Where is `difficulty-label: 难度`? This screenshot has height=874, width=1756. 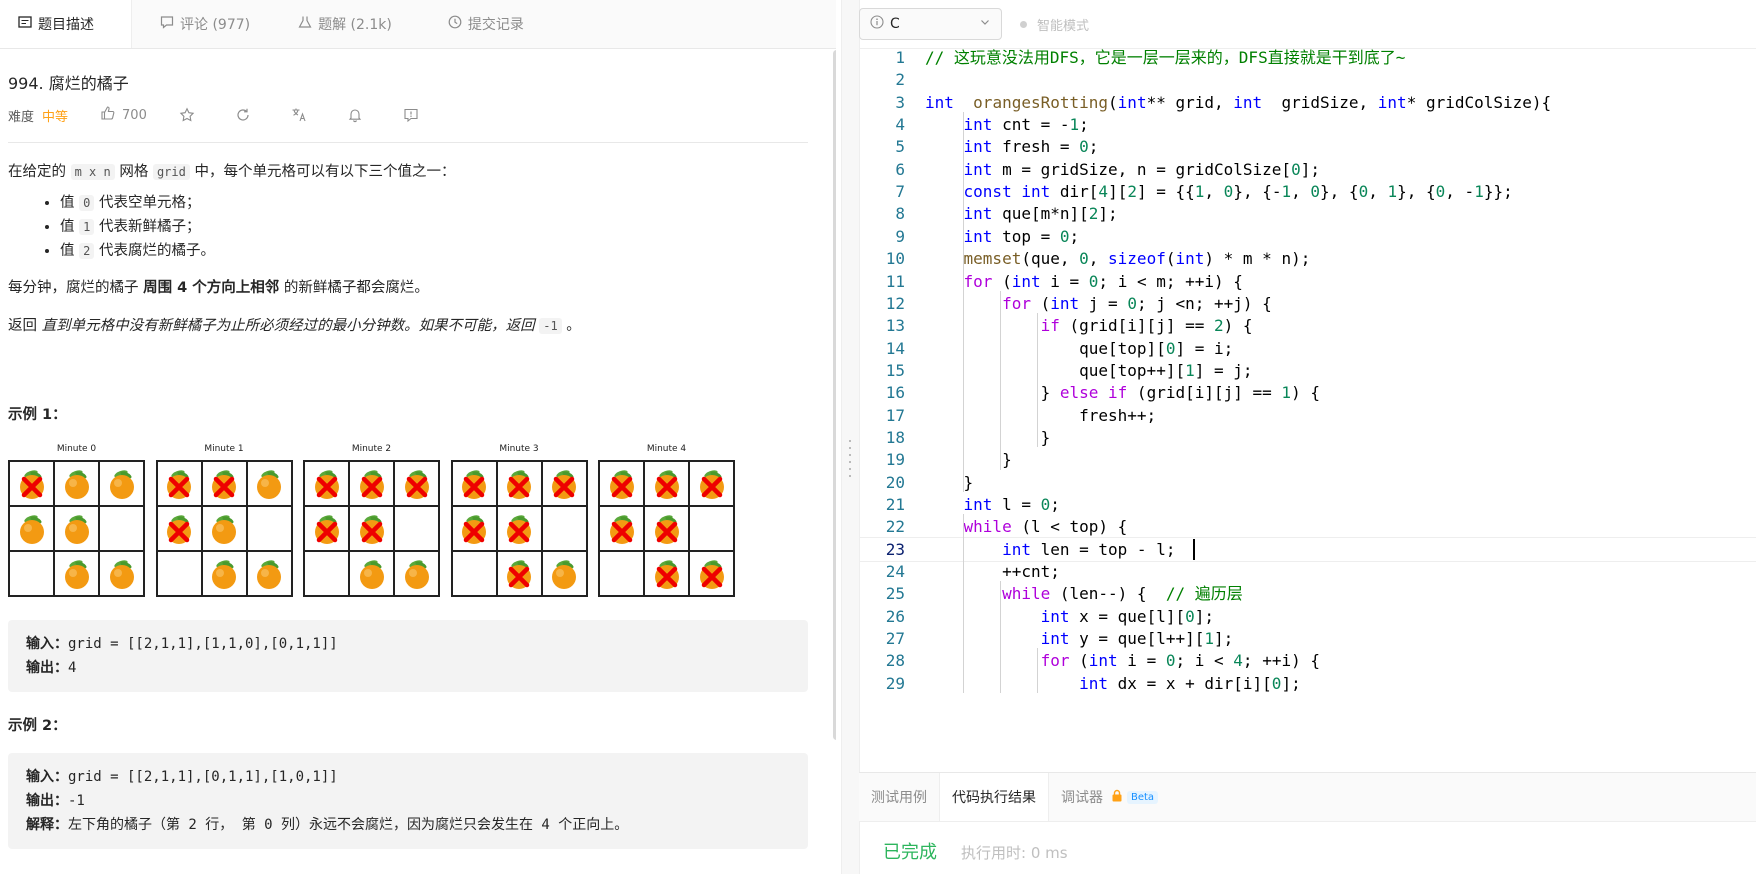 difficulty-label: 难度 is located at coordinates (21, 117).